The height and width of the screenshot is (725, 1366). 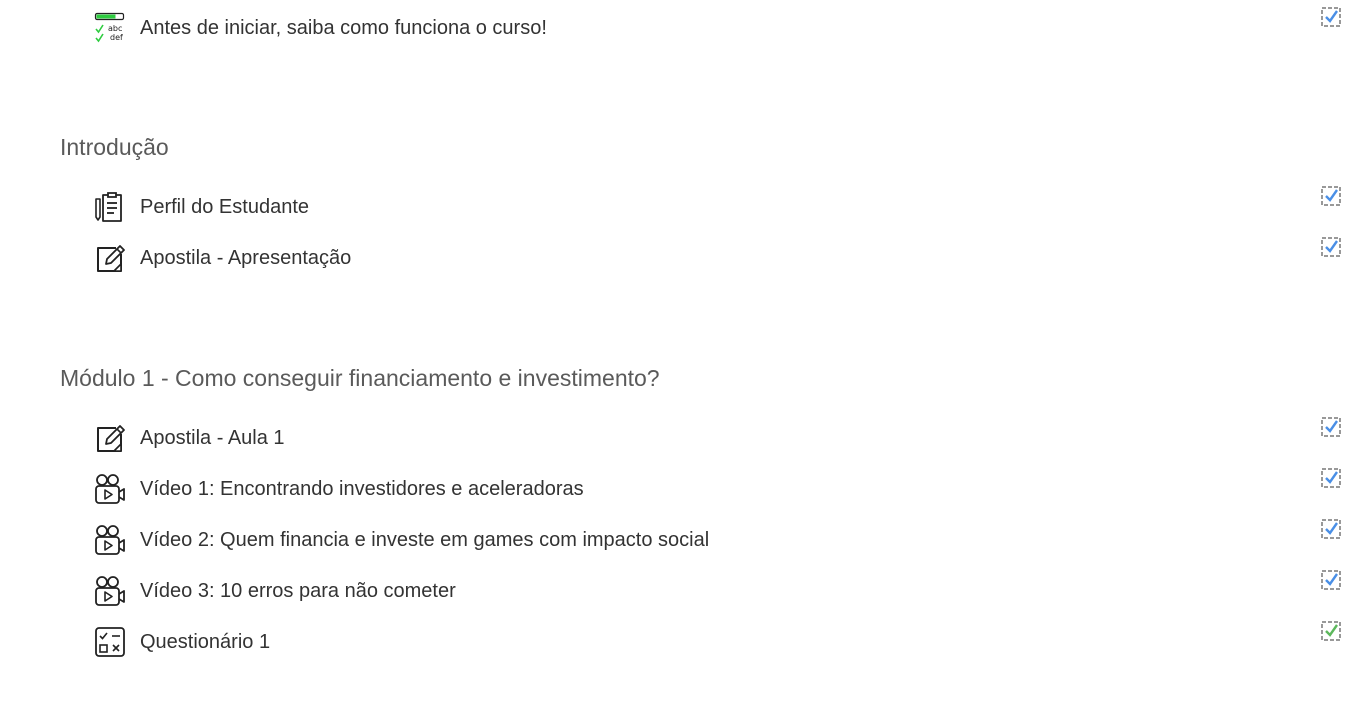 What do you see at coordinates (212, 438) in the screenshot?
I see `activity-link: Apostila - Aula 1` at bounding box center [212, 438].